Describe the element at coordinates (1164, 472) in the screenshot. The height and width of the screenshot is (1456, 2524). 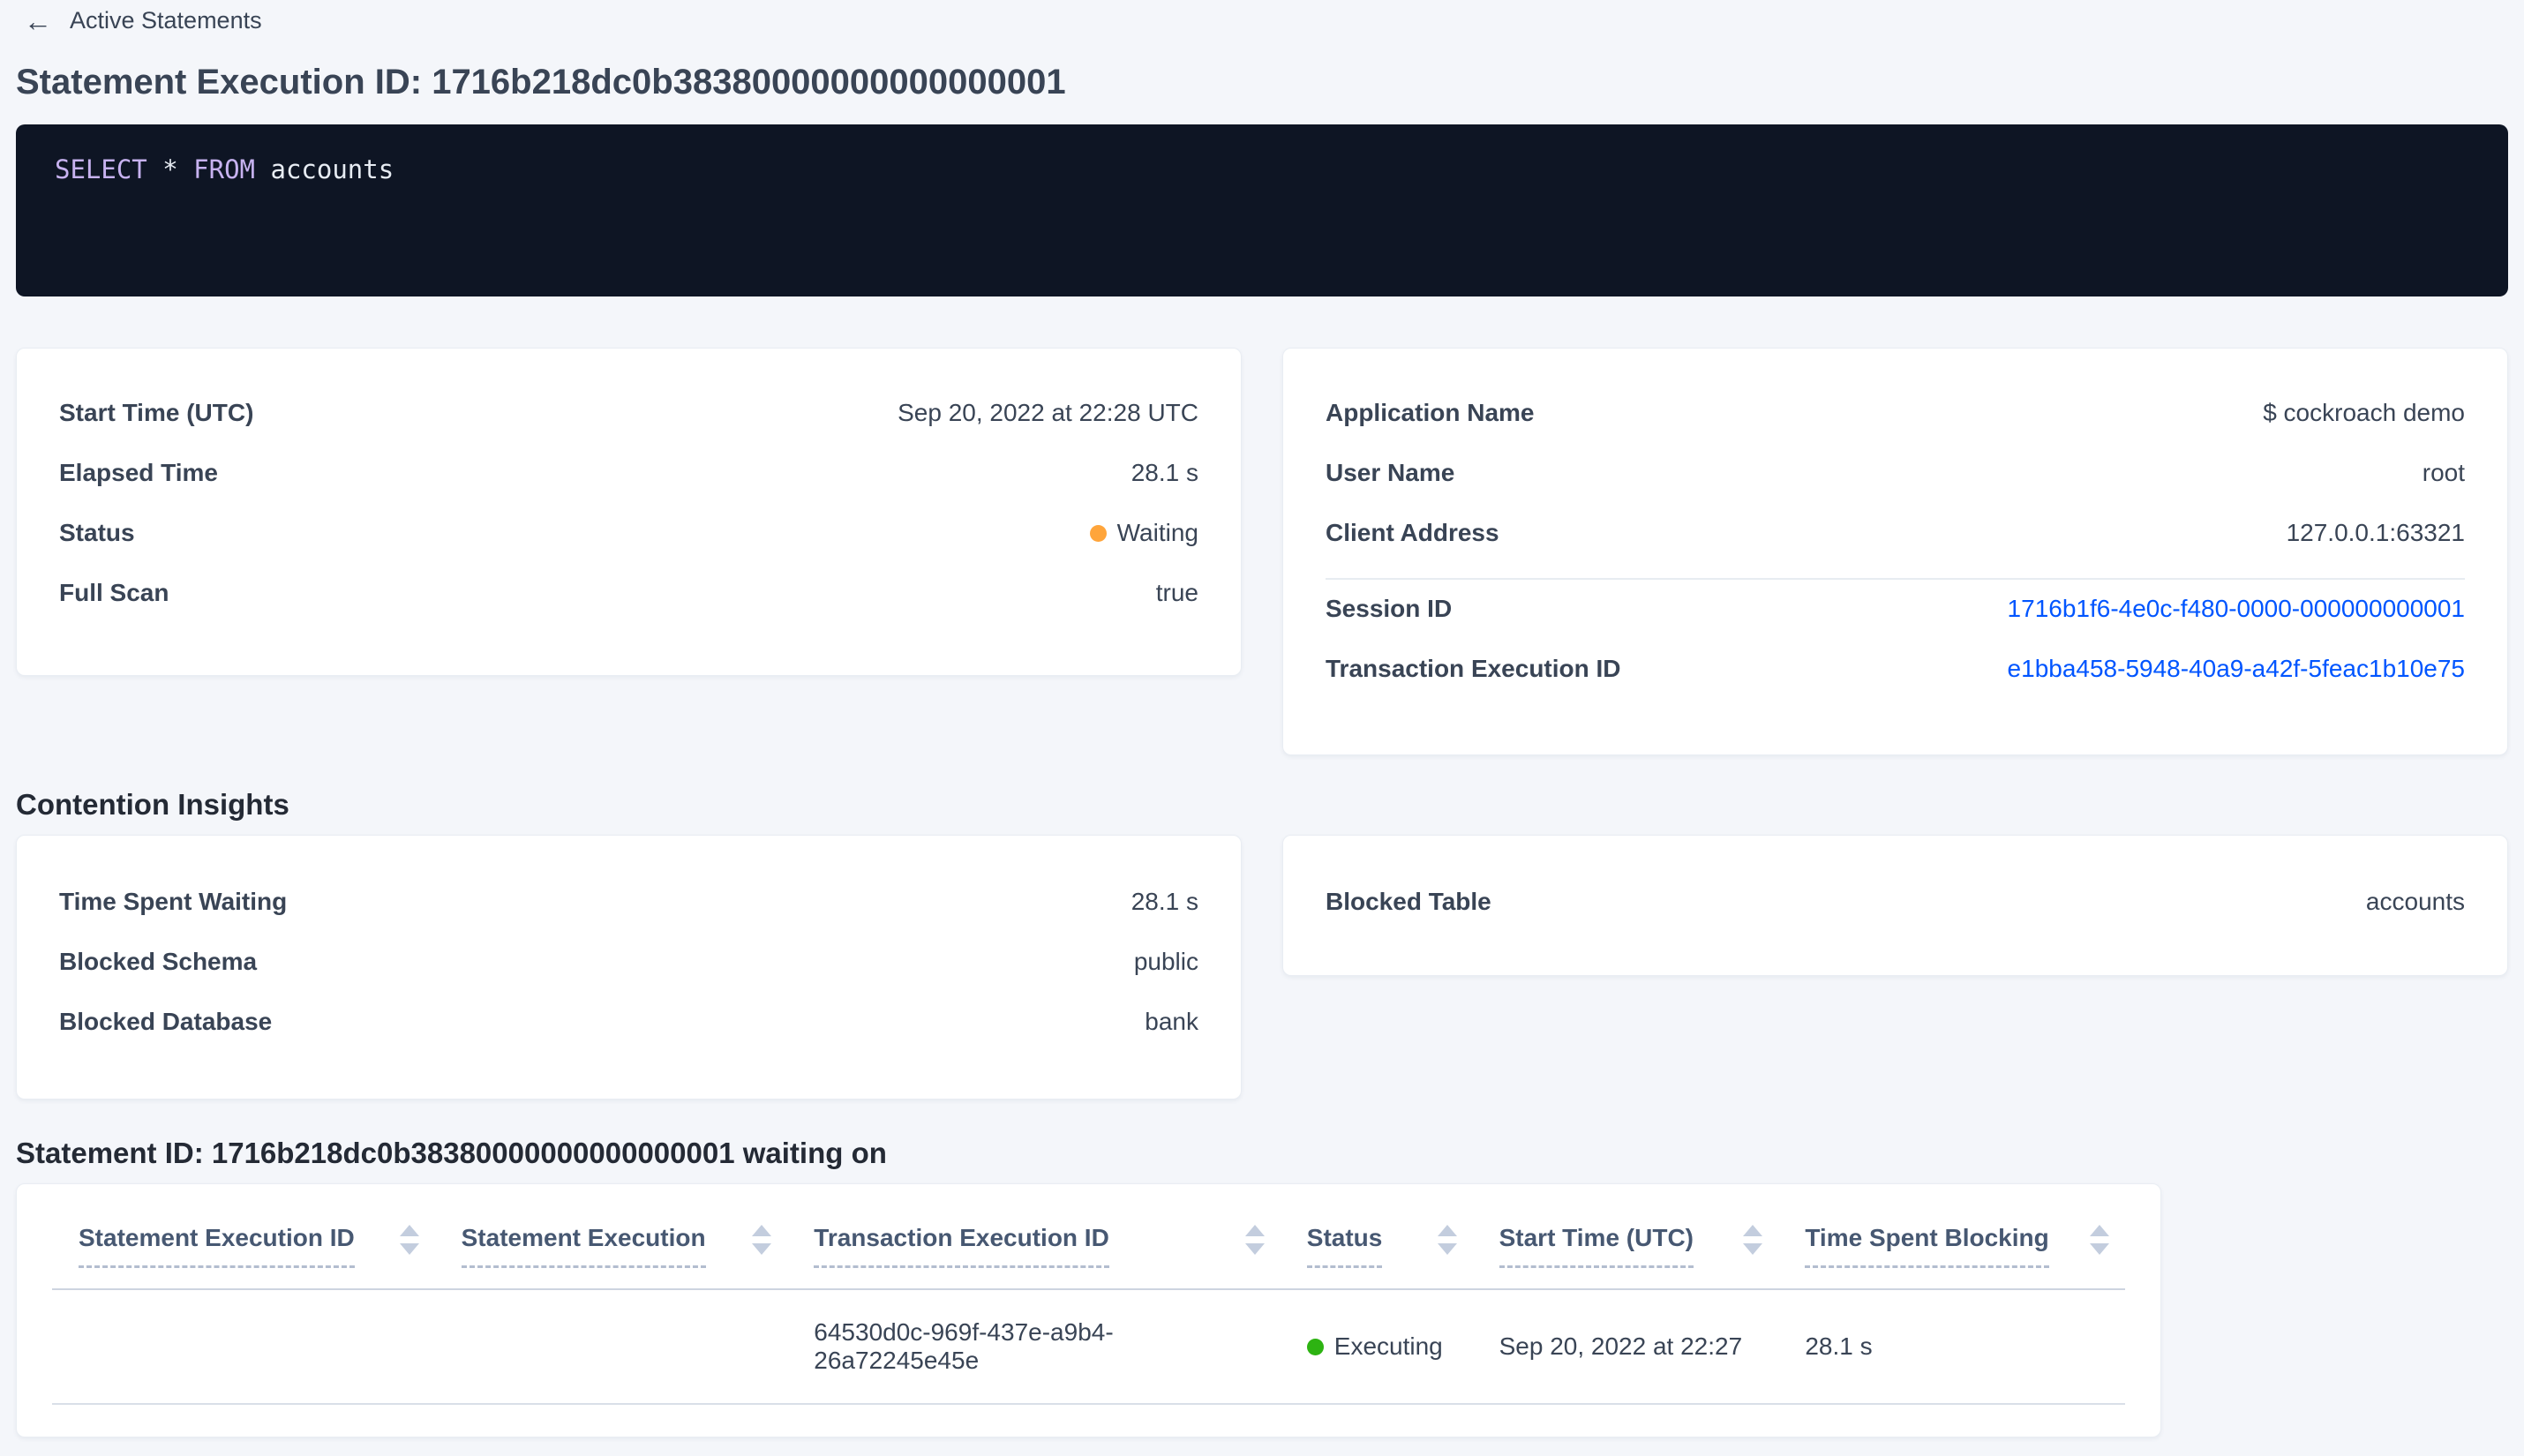
I see `elapsed-time-value: 28.1 s` at that location.